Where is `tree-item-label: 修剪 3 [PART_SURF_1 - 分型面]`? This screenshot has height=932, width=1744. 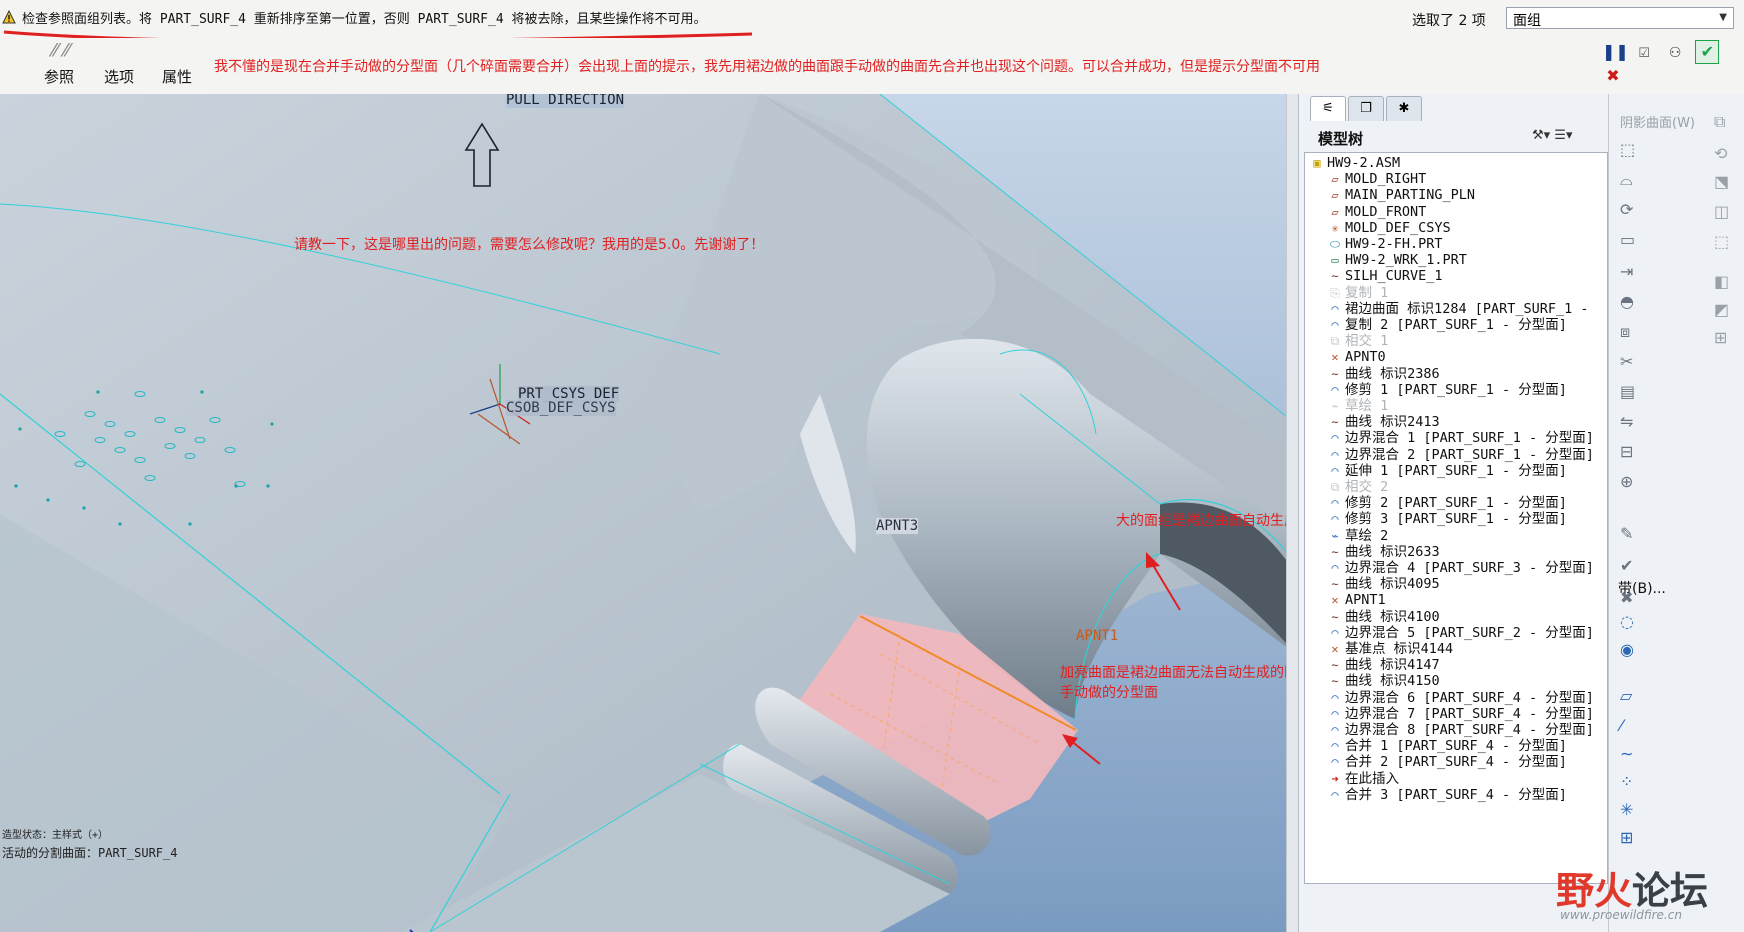
tree-item-label: 修剪 3 [PART_SURF_1 - 分型面] is located at coordinates (1456, 519).